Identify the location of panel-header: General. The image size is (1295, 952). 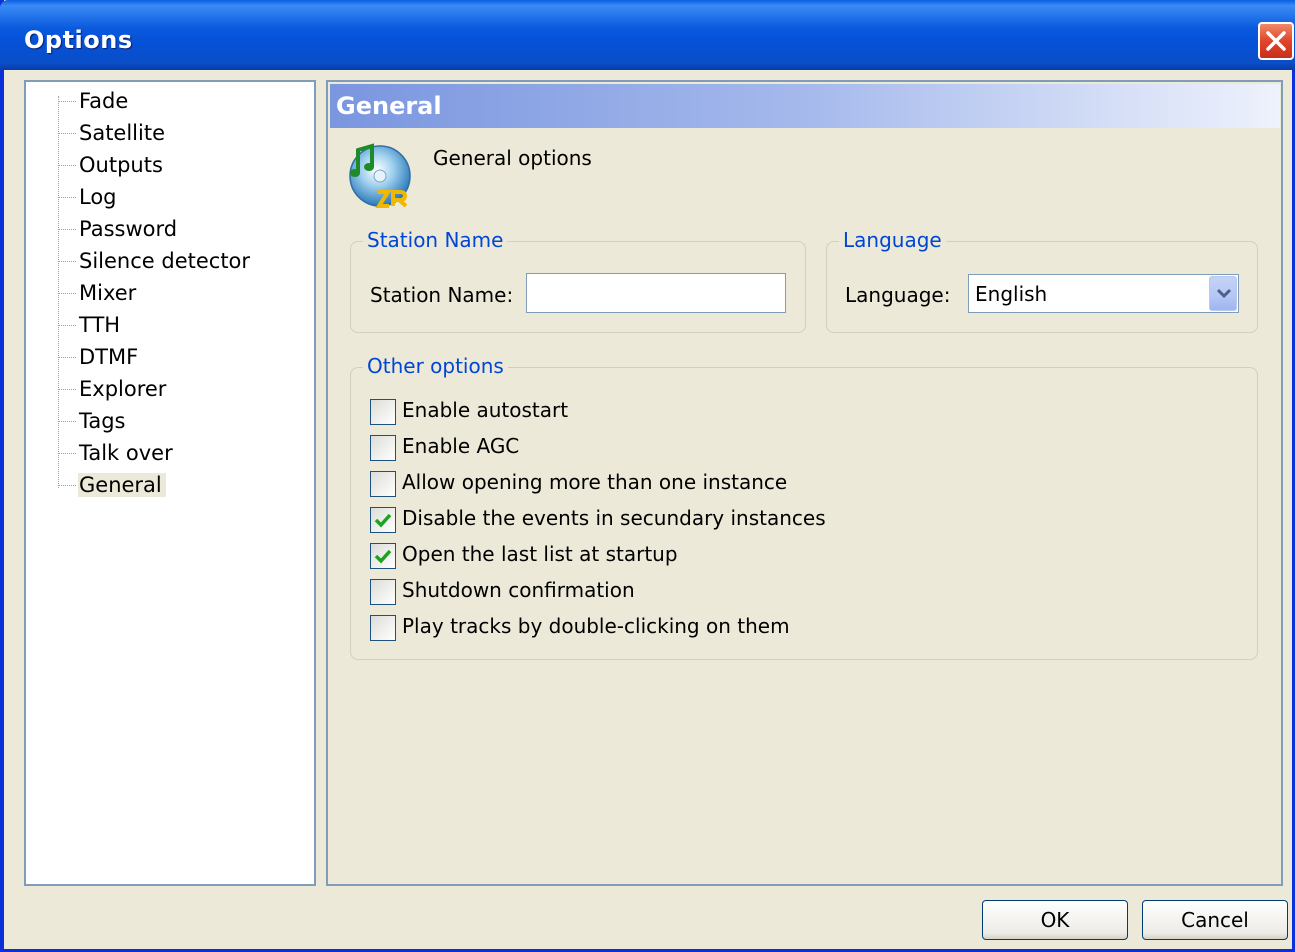
(805, 106).